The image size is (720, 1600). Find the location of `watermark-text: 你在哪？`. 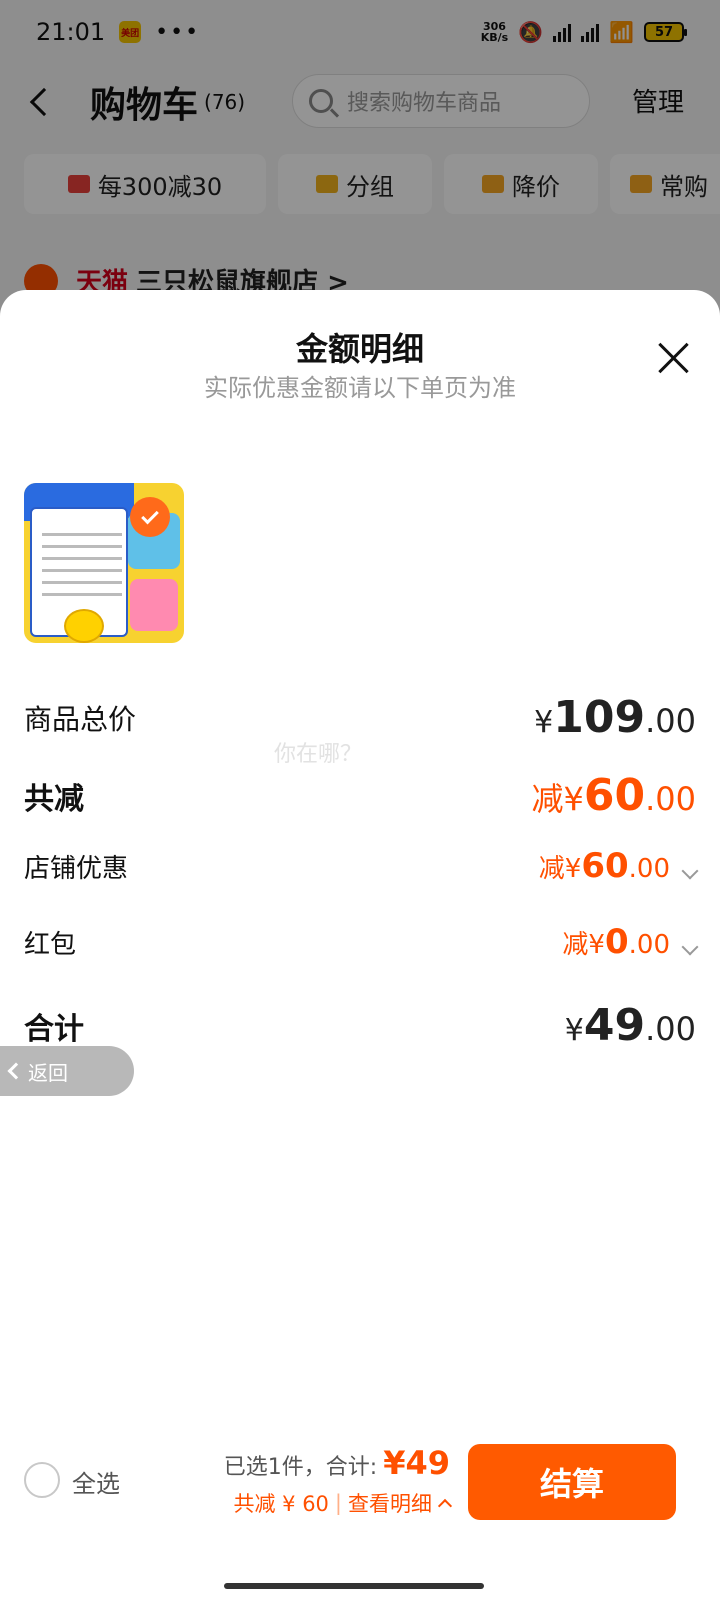

watermark-text: 你在哪？ is located at coordinates (318, 754).